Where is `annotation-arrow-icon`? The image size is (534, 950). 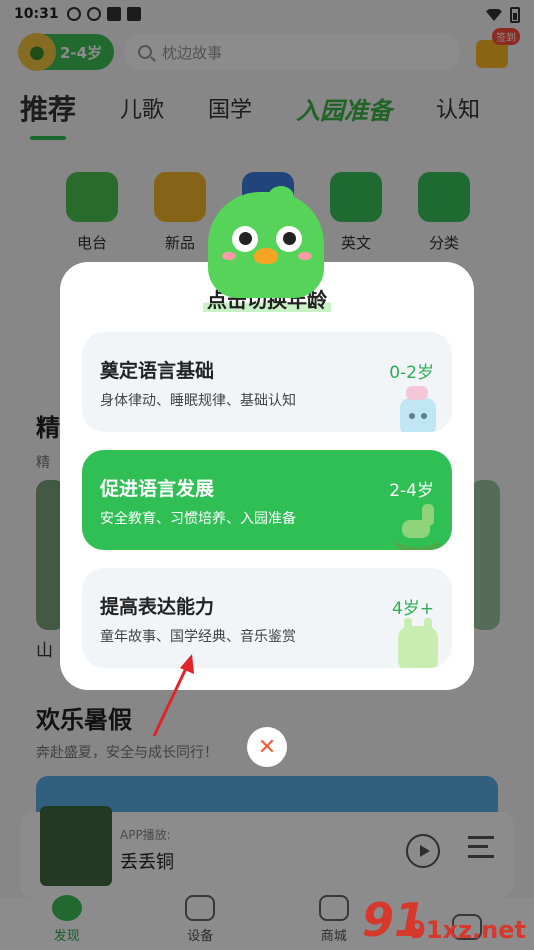
annotation-arrow-icon is located at coordinates (173, 695).